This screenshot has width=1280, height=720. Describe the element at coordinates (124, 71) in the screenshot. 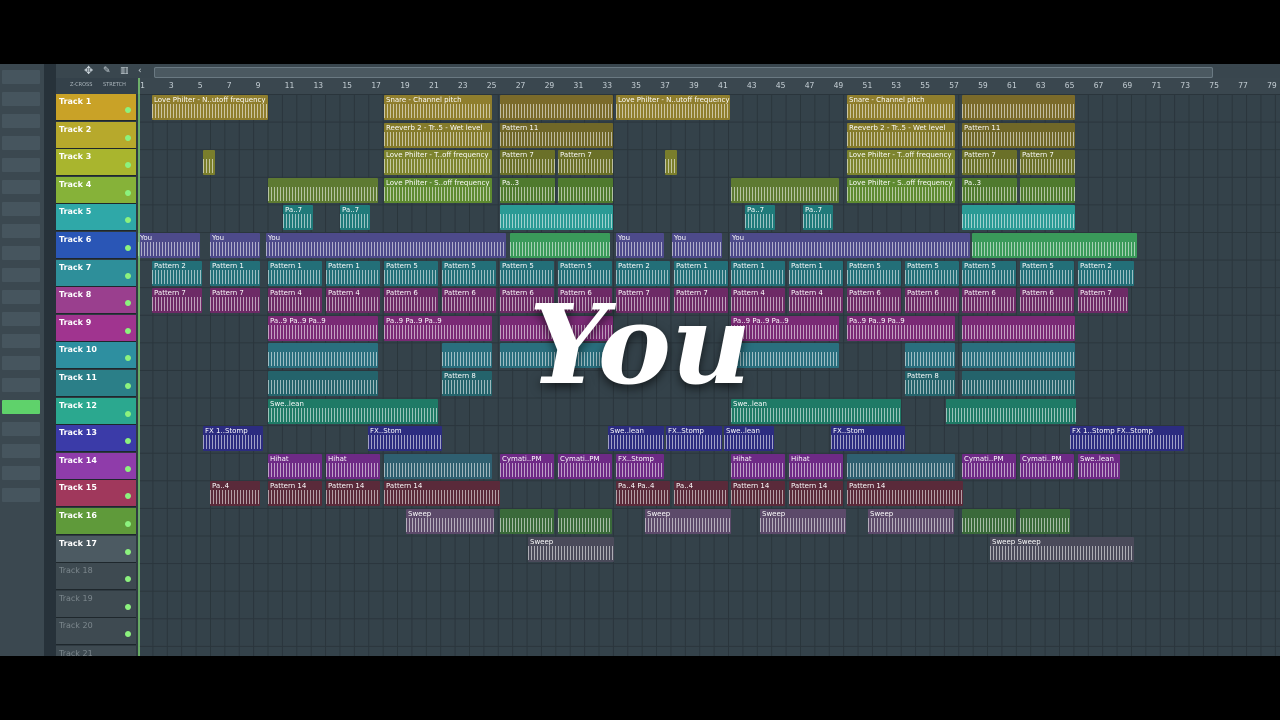

I see `grid-icon: ▥` at that location.